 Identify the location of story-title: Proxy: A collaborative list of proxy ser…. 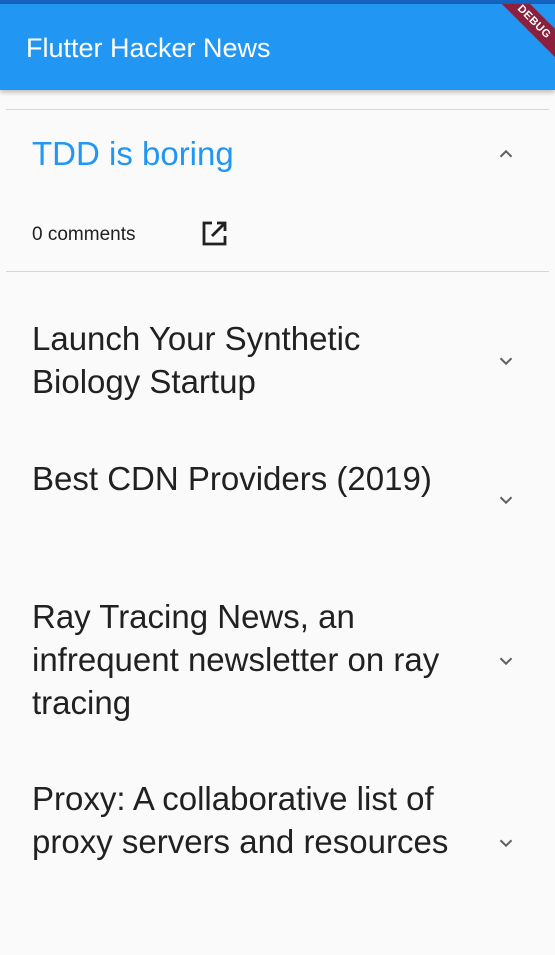
(247, 820).